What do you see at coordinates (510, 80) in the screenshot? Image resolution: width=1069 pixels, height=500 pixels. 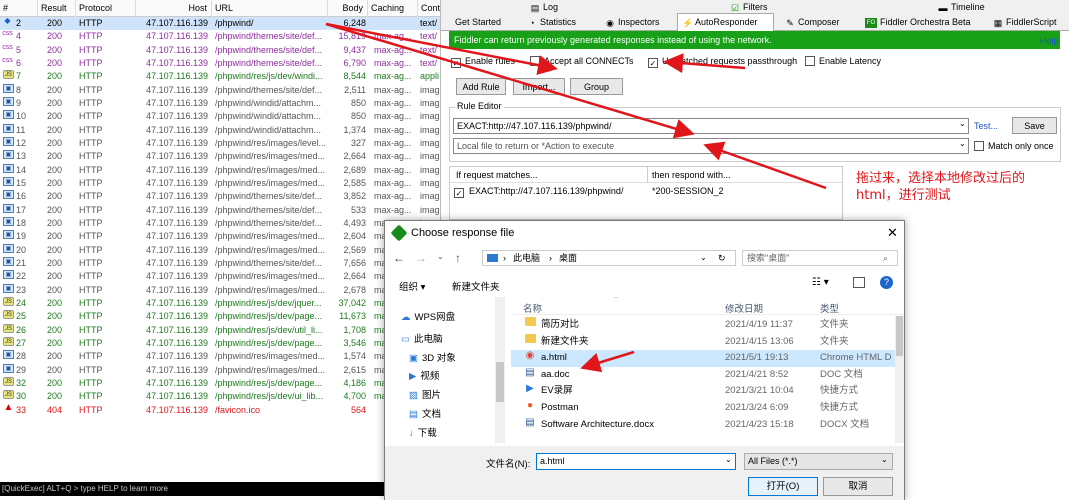 I see `arrow-to-match-input` at bounding box center [510, 80].